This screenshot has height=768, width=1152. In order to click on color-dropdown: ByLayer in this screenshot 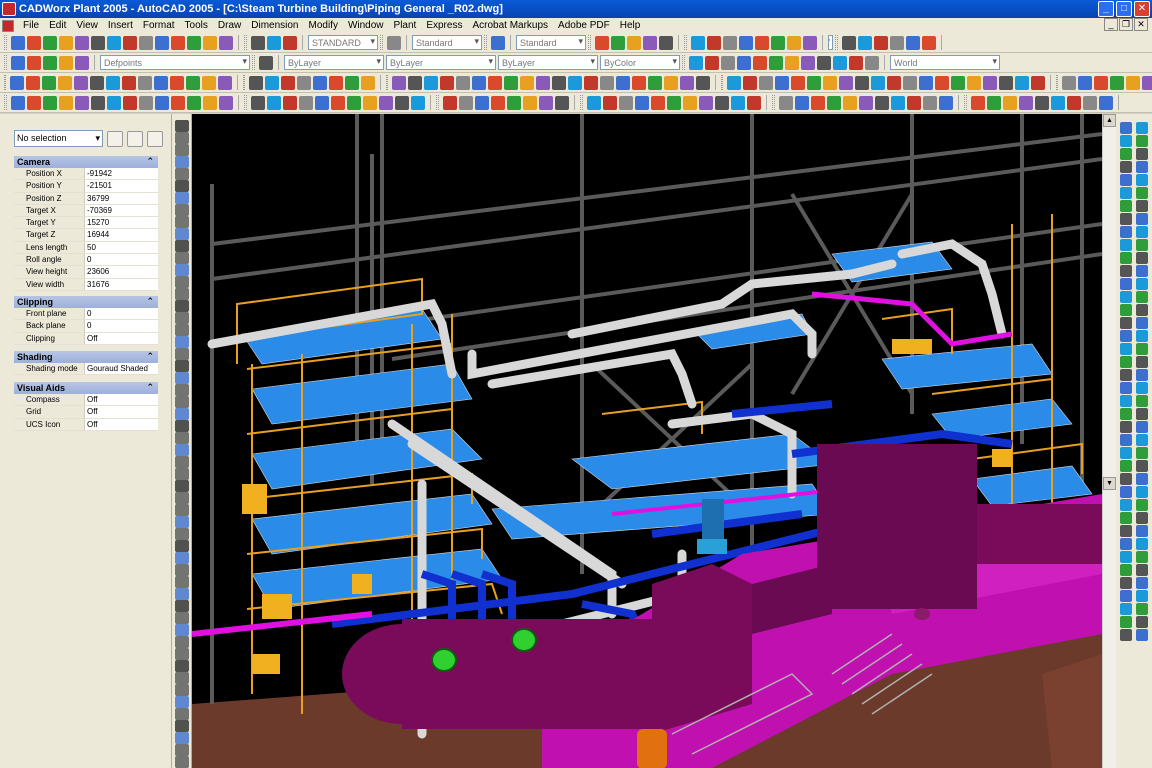, I will do `click(334, 62)`.